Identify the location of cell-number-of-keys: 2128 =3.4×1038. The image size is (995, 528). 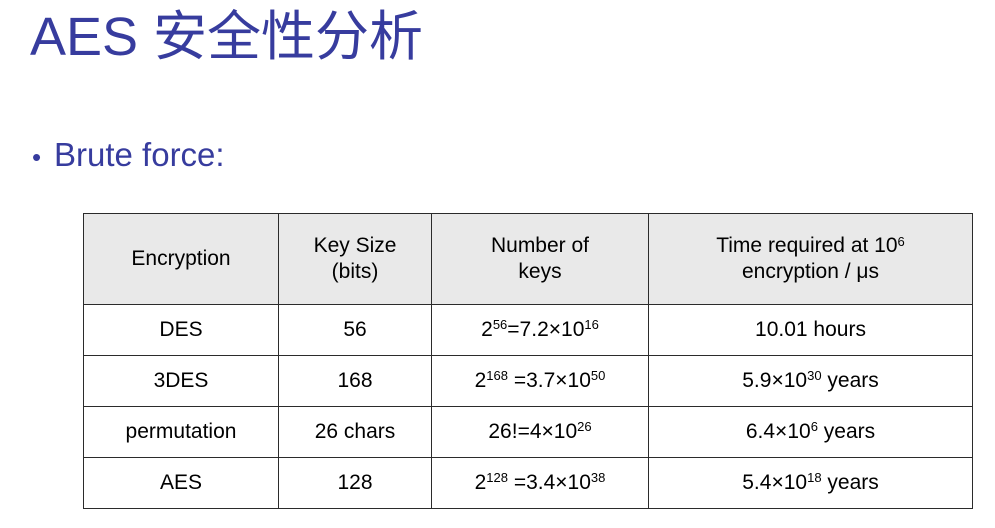
(540, 483).